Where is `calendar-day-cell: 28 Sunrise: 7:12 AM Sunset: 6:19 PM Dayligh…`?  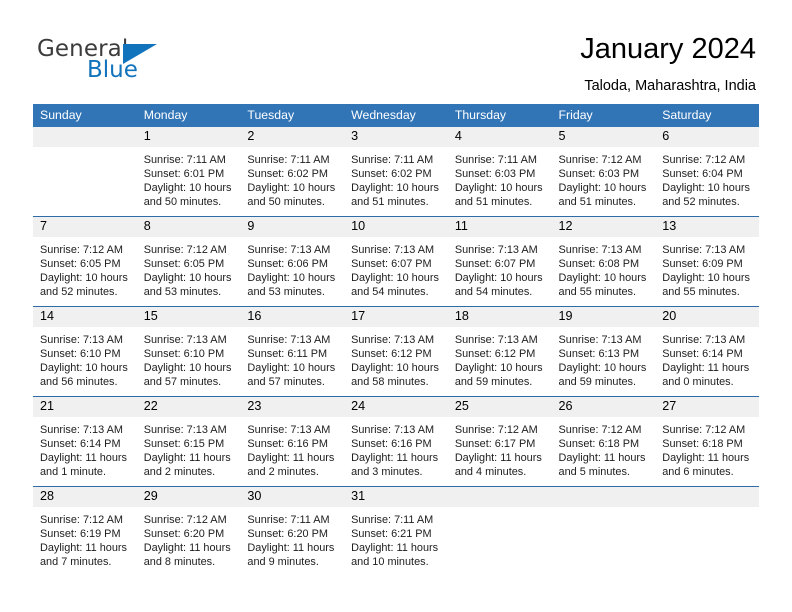 calendar-day-cell: 28 Sunrise: 7:12 AM Sunset: 6:19 PM Dayligh… is located at coordinates (85, 531).